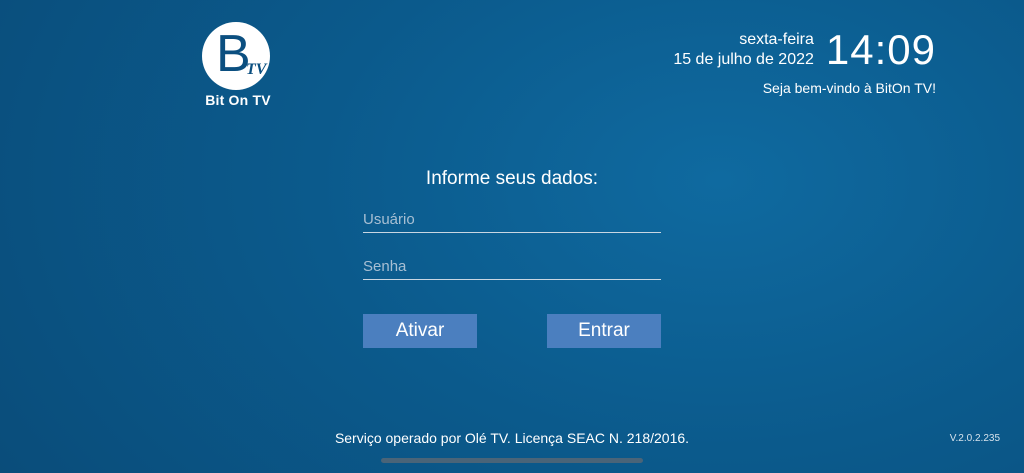 This screenshot has width=1024, height=473. Describe the element at coordinates (512, 331) in the screenshot. I see `form-buttons: Ativar Entrar` at that location.